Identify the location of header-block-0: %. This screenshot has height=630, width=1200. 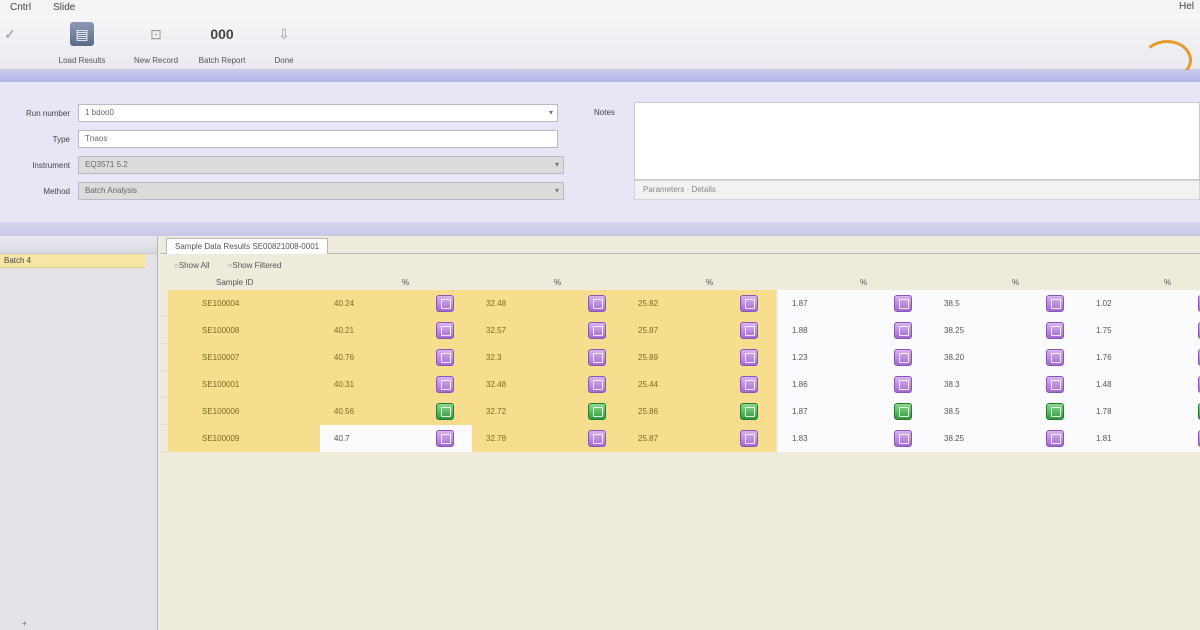
(405, 282).